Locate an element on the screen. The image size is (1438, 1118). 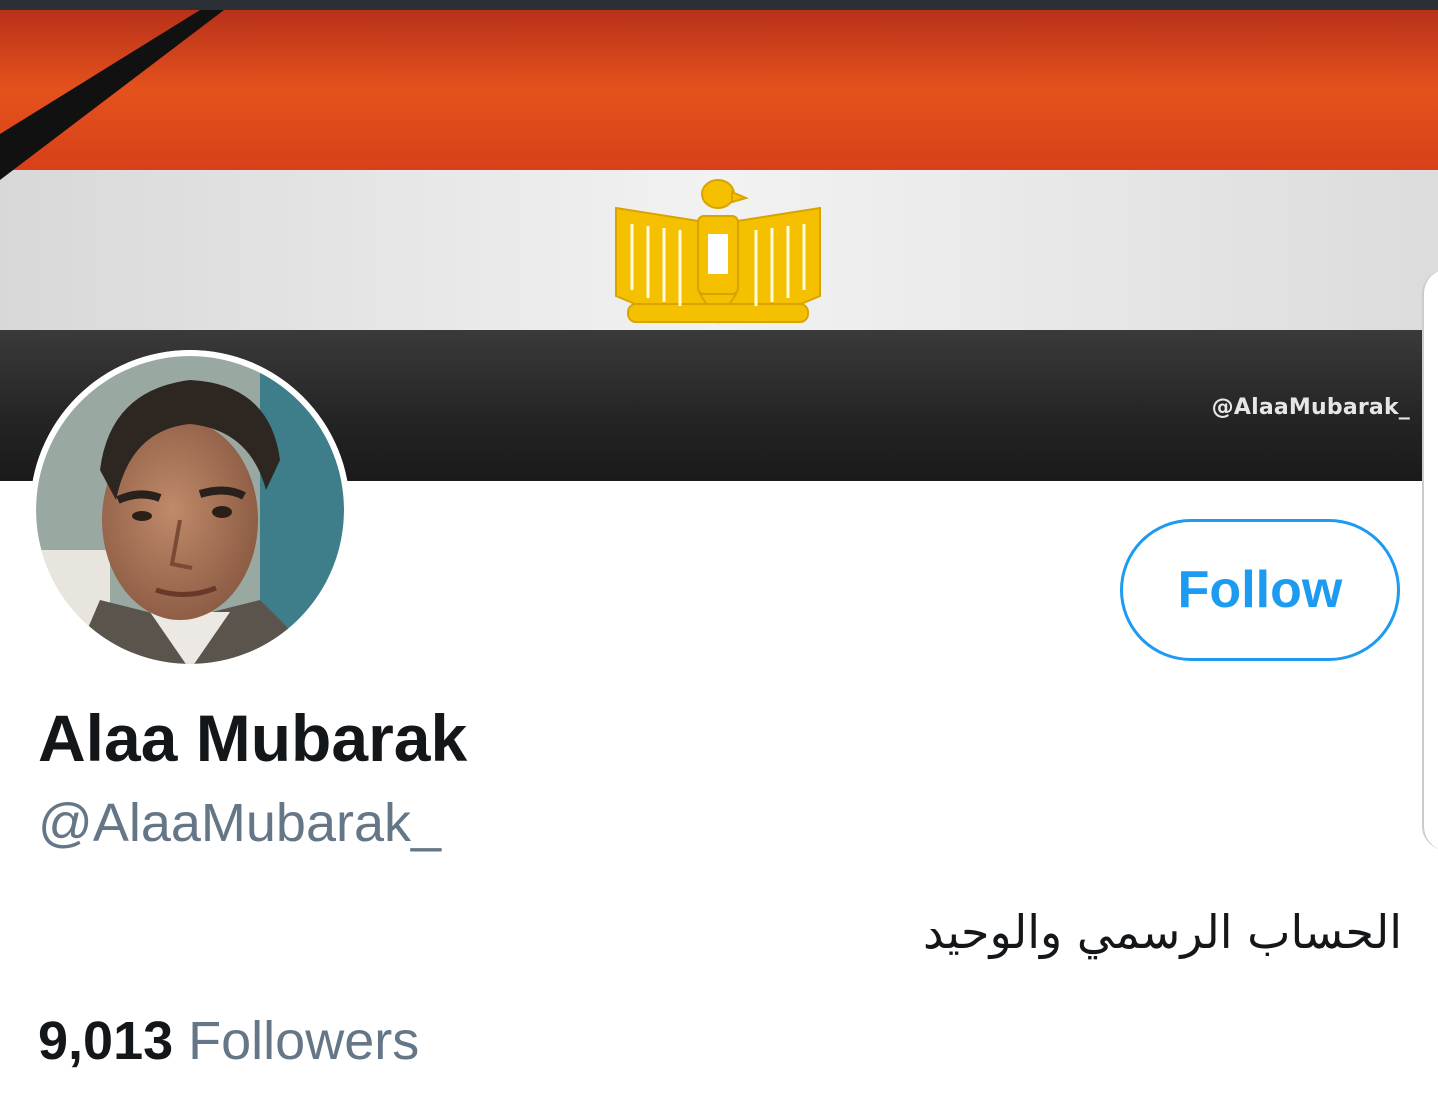
avatar-photo is located at coordinates (190, 510).